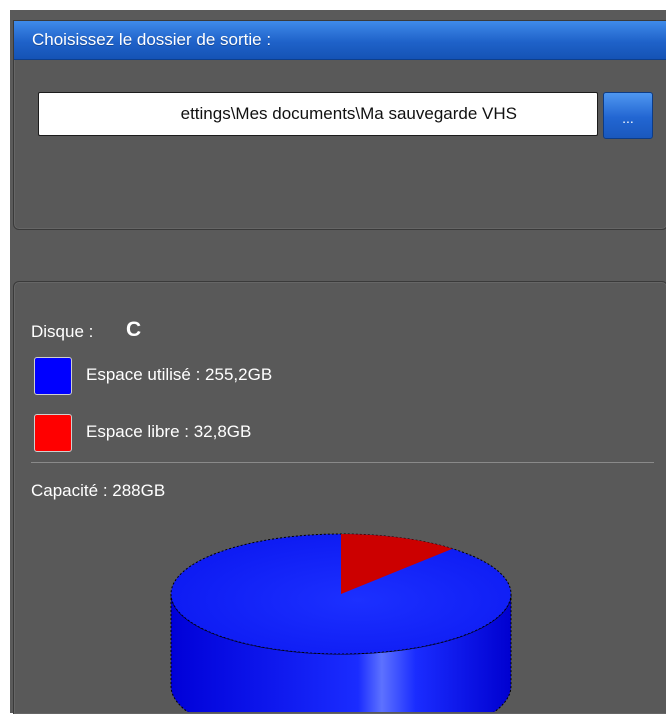  What do you see at coordinates (341, 625) in the screenshot?
I see `pie-svg` at bounding box center [341, 625].